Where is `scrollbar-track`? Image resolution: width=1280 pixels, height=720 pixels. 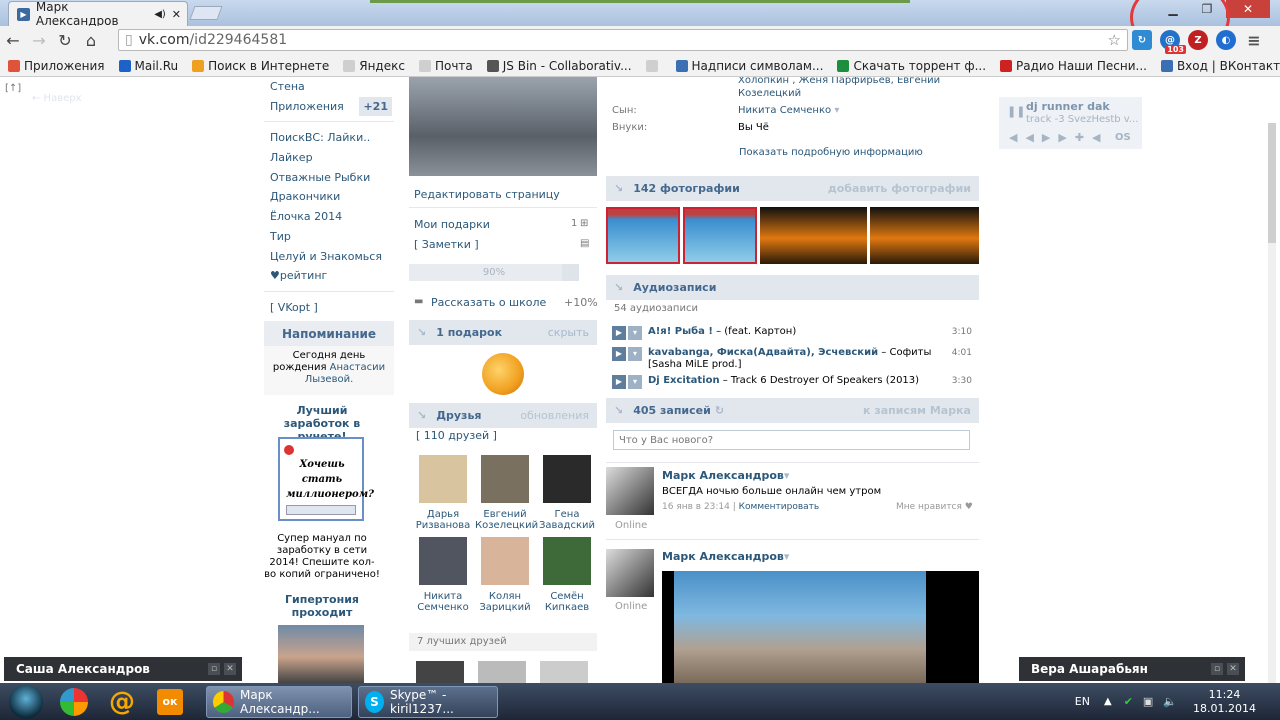
scrollbar-track is located at coordinates (1272, 403).